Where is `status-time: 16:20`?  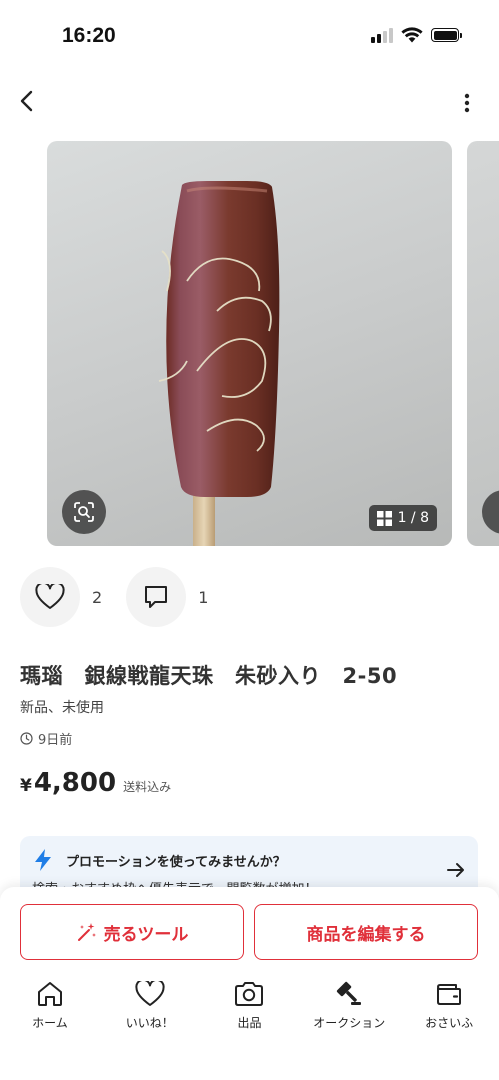
status-time: 16:20 is located at coordinates (89, 35).